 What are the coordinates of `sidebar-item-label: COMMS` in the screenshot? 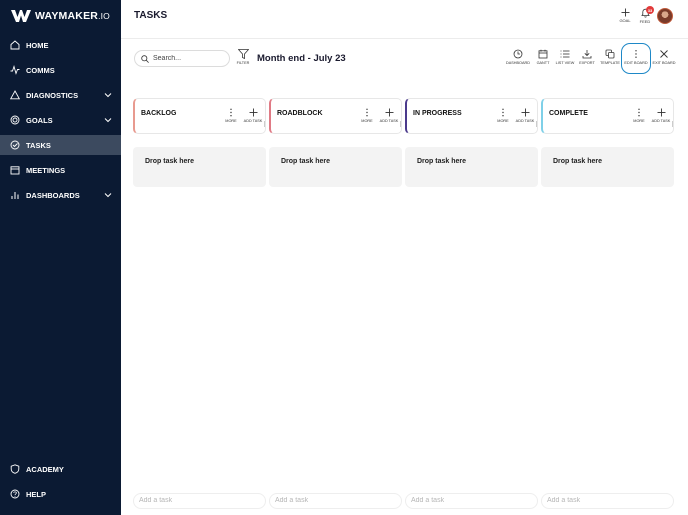 It's located at (40, 70).